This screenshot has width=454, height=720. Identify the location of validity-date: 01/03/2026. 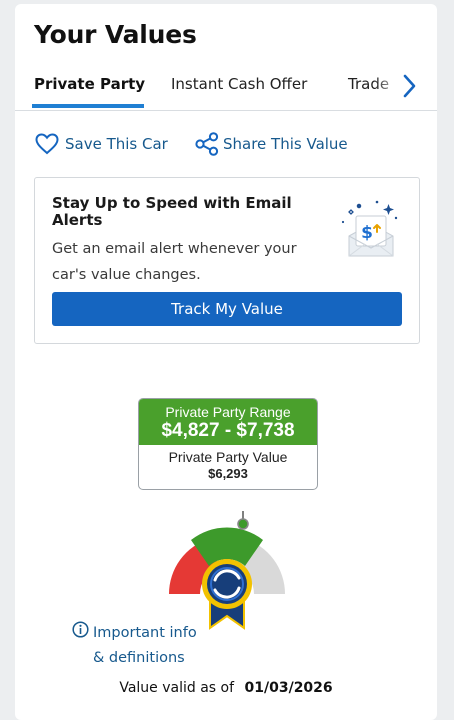
(288, 688).